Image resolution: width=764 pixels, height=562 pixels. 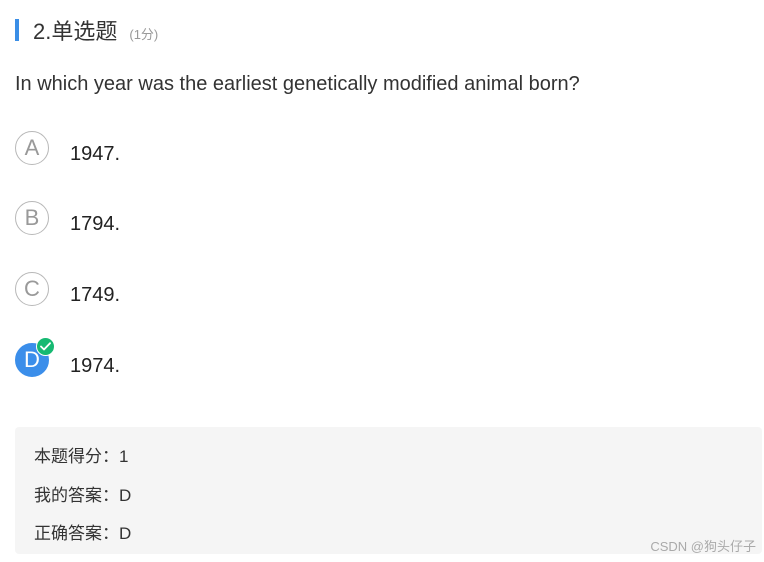 What do you see at coordinates (75, 31) in the screenshot?
I see `question-title: 2.单选题` at bounding box center [75, 31].